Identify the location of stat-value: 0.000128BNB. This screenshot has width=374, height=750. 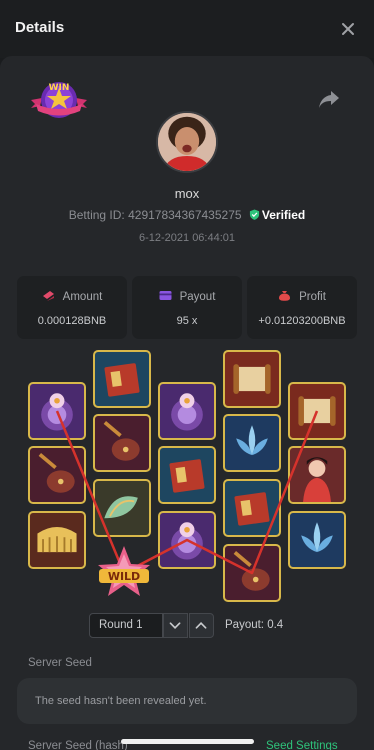
(72, 321).